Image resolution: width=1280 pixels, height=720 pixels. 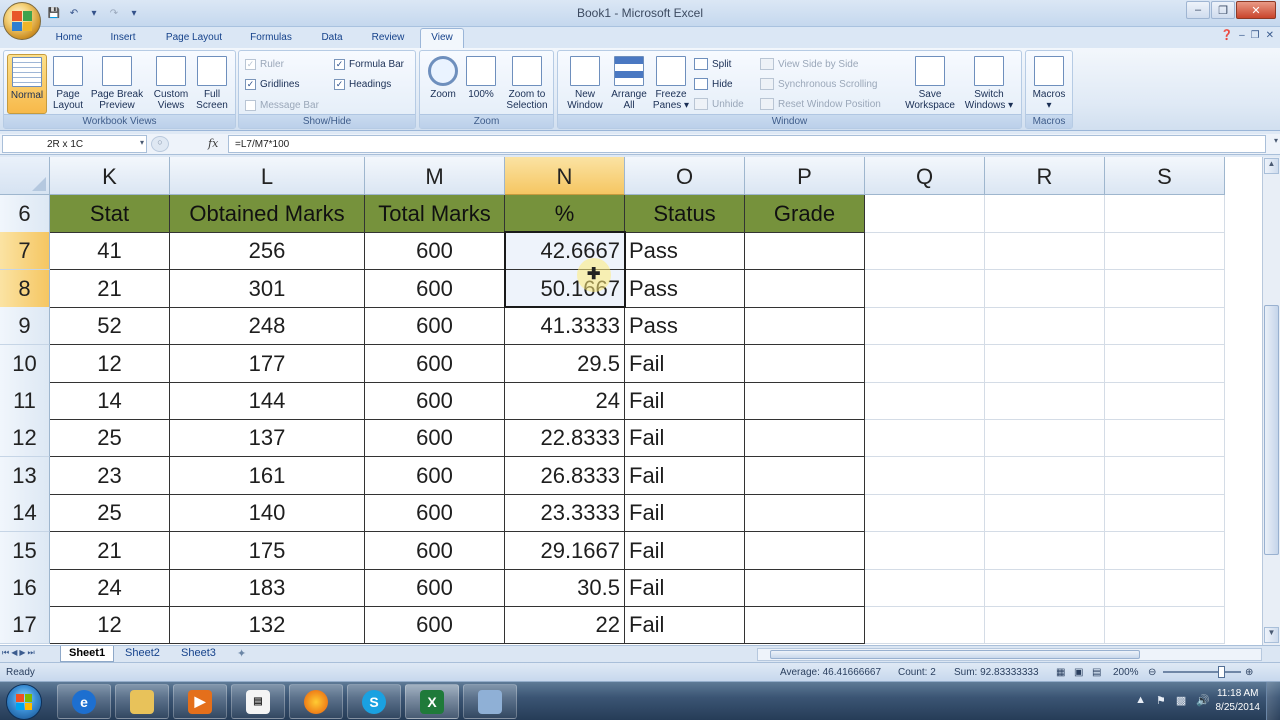 I want to click on table-cell: 52, so click(x=110, y=326).